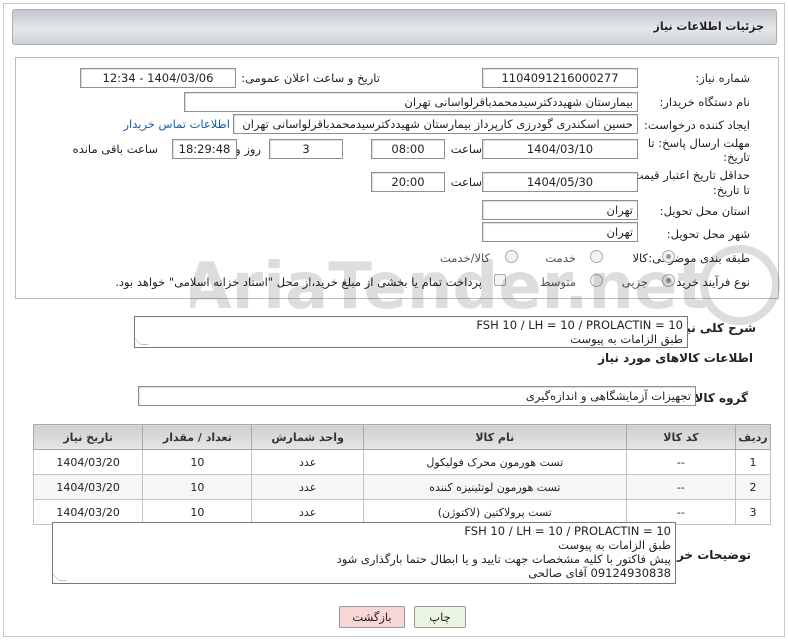 The width and height of the screenshot is (788, 642). Describe the element at coordinates (560, 210) in the screenshot. I see `province-field: تهران` at that location.